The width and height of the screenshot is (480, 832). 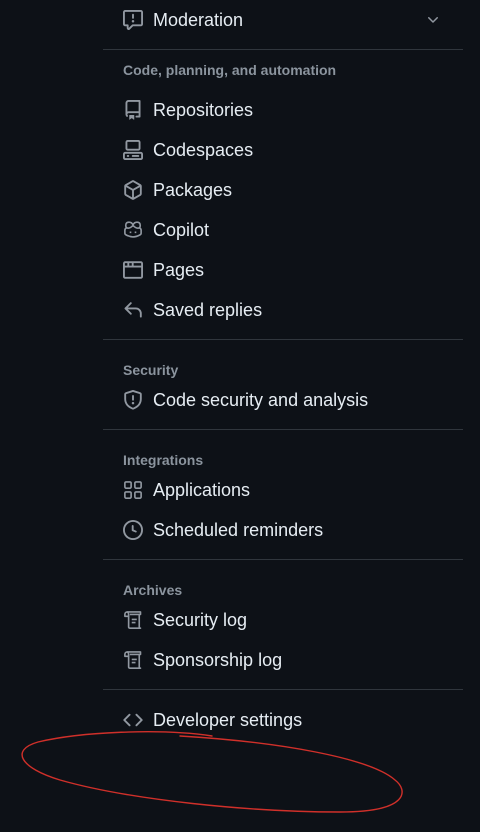 I want to click on sidebar-item-codespaces: Codespaces, so click(x=283, y=150).